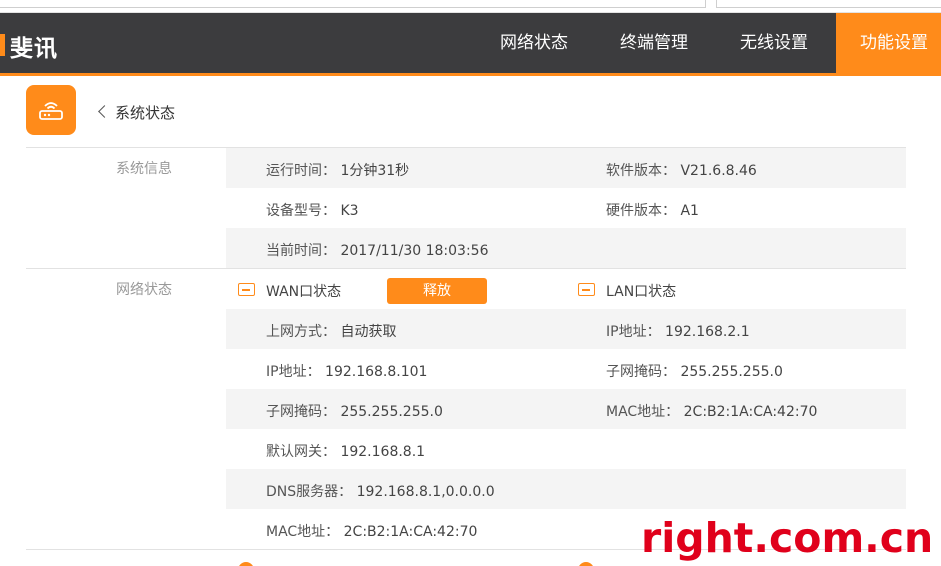 The height and width of the screenshot is (566, 941). I want to click on chevron-left-icon, so click(104, 111).